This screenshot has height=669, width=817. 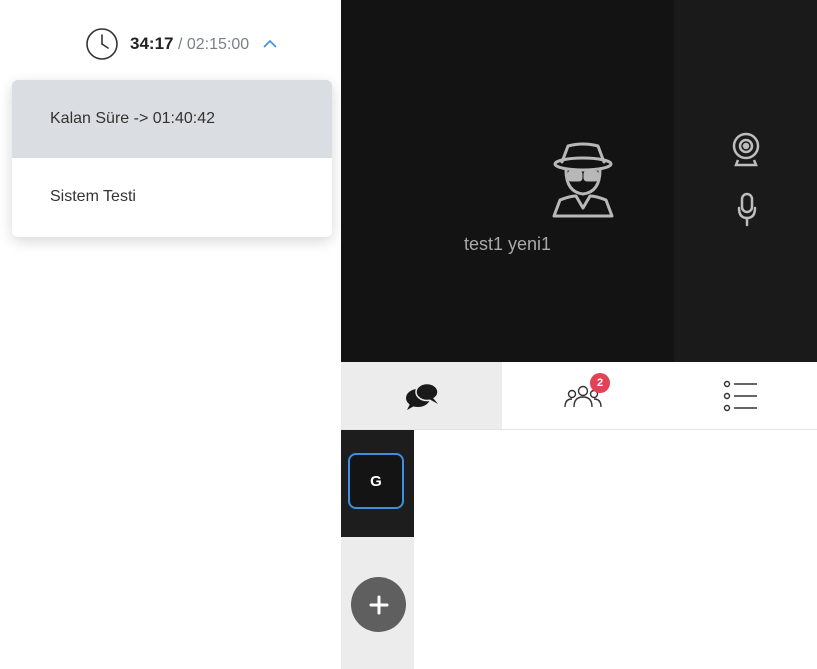 I want to click on tab-list, so click(x=740, y=395).